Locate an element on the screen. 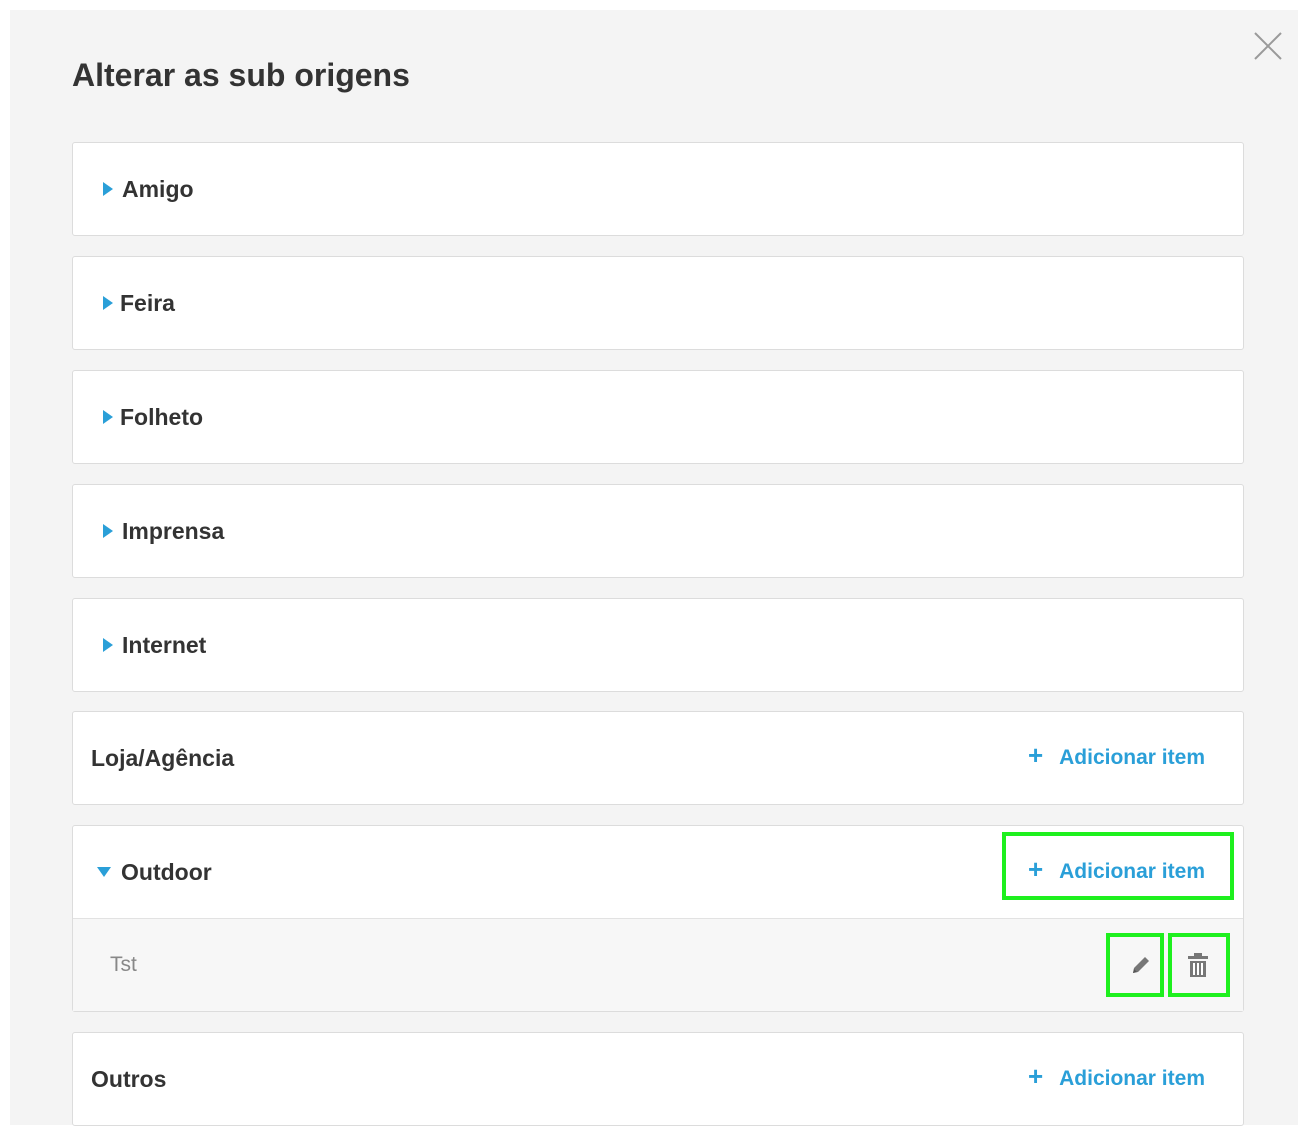 The height and width of the screenshot is (1126, 1298). origin-header-amigo: Amigo is located at coordinates (658, 189).